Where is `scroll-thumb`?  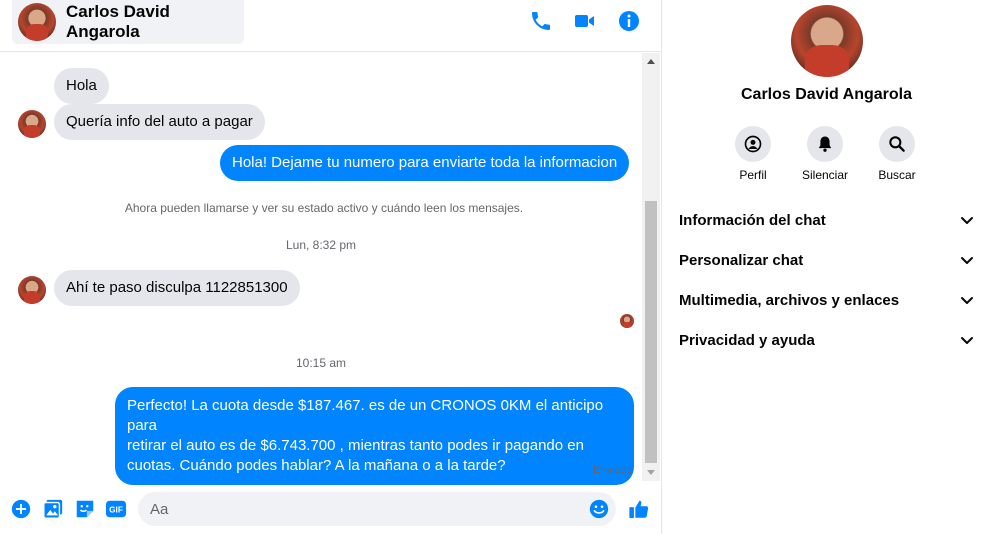
scroll-thumb is located at coordinates (651, 332).